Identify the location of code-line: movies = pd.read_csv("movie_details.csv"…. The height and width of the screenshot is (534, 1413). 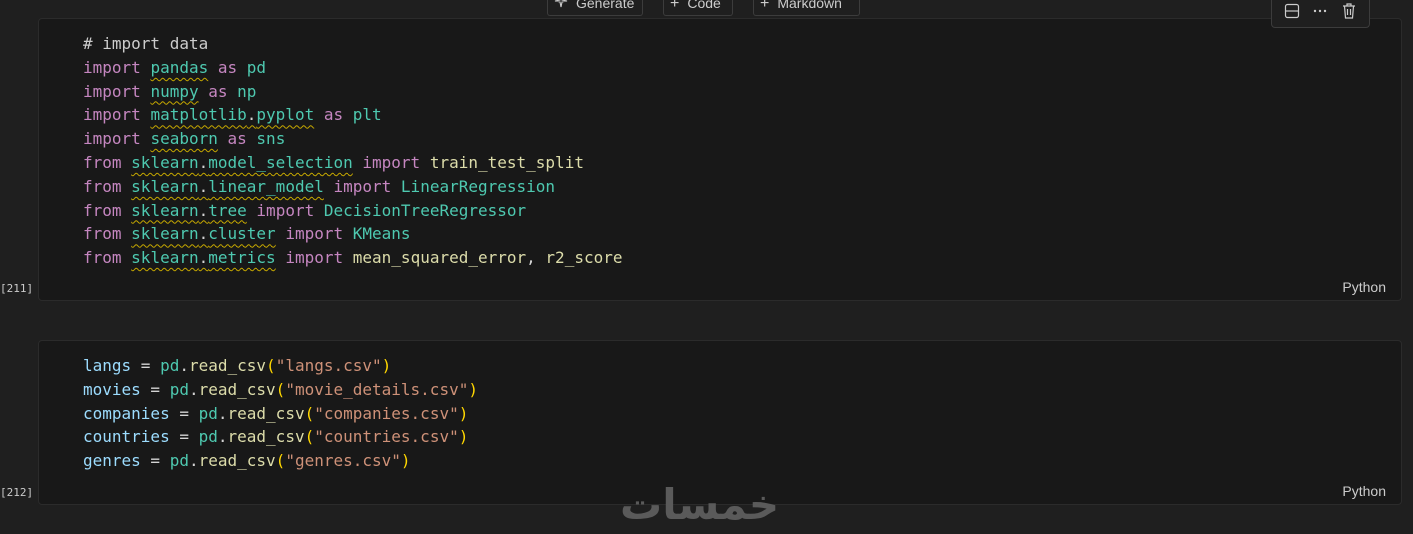
(280, 390).